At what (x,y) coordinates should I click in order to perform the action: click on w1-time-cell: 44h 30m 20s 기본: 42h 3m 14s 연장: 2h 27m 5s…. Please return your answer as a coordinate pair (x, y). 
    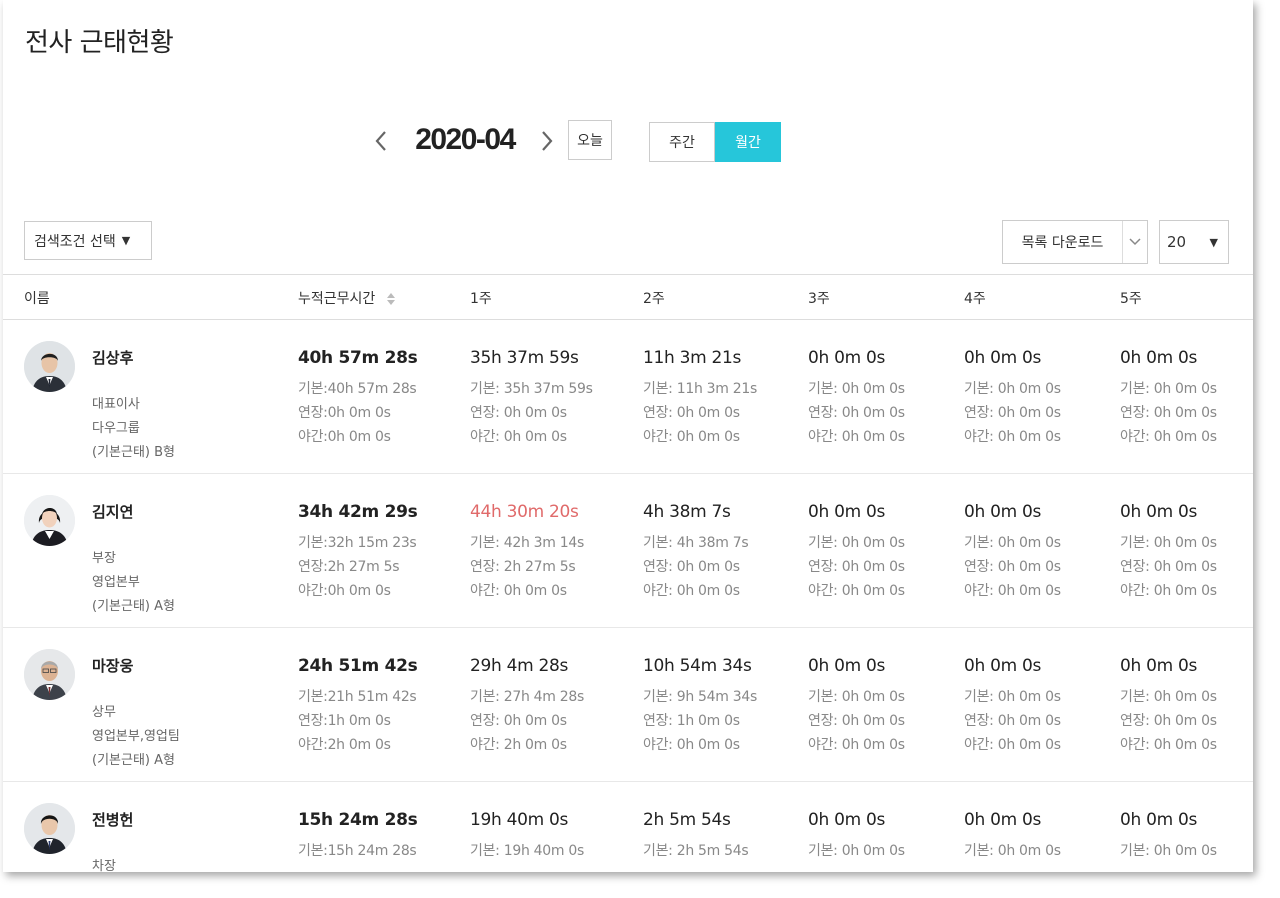
    Looking at the image, I should click on (527, 551).